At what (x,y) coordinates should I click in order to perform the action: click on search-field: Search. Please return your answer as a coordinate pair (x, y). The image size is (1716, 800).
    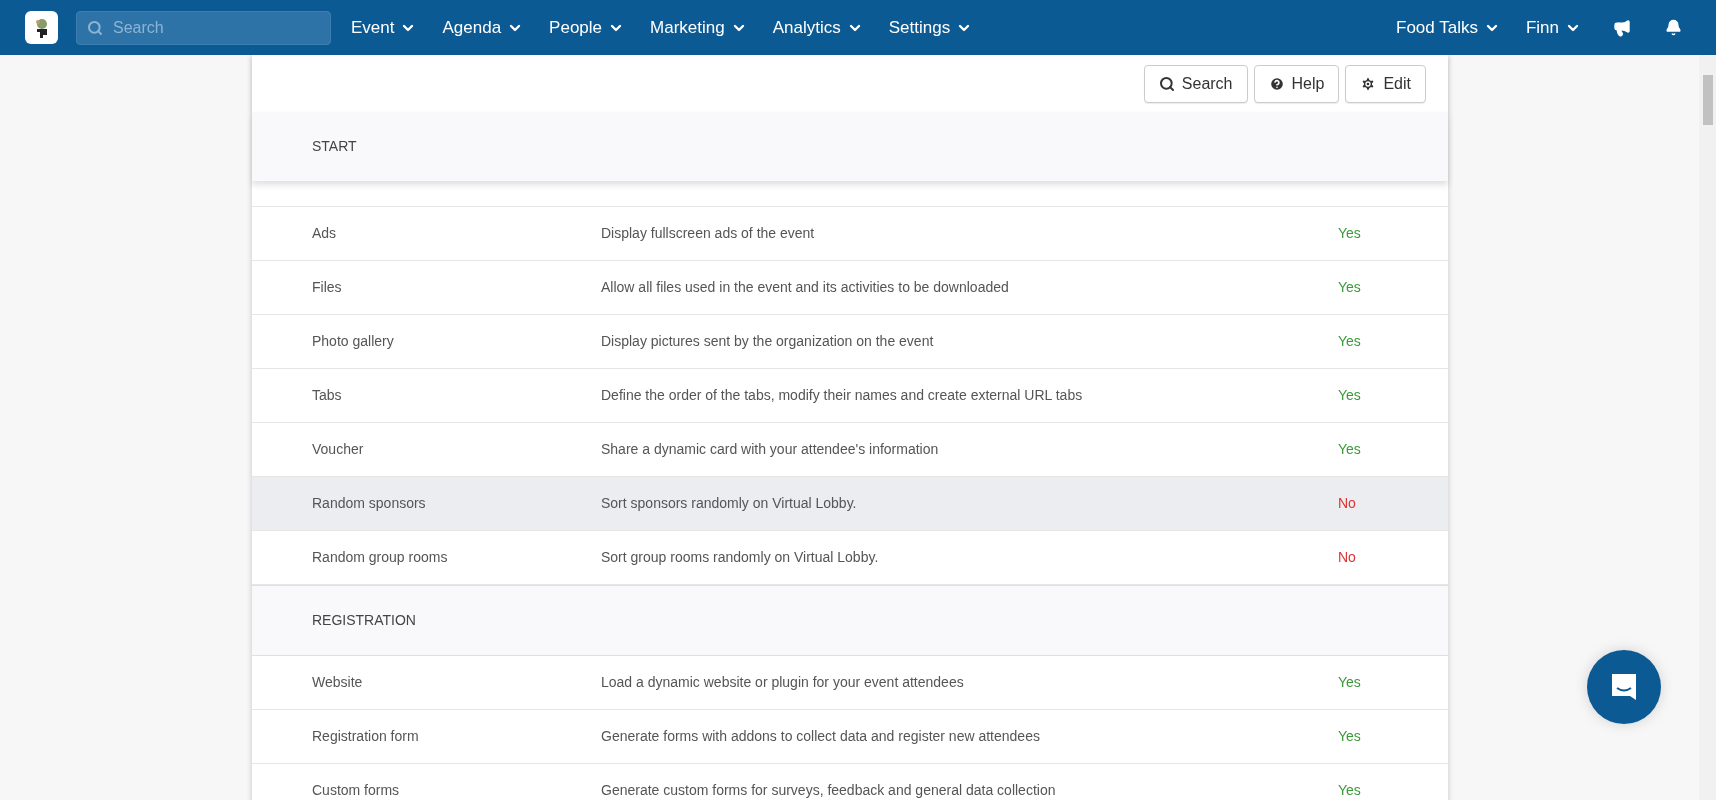
    Looking at the image, I should click on (203, 27).